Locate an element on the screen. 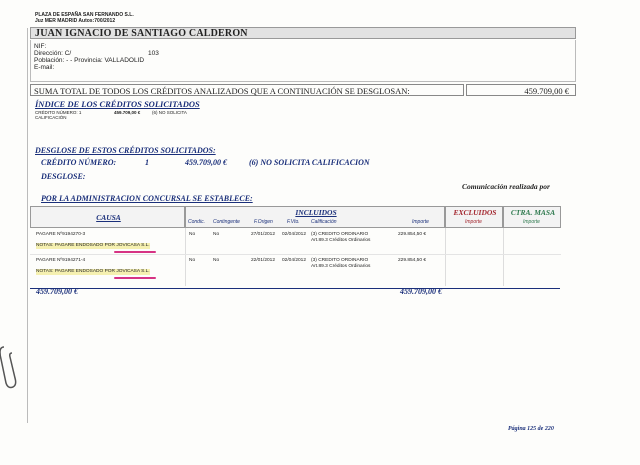 The height and width of the screenshot is (465, 640). row1-pen-underline is located at coordinates (135, 252).